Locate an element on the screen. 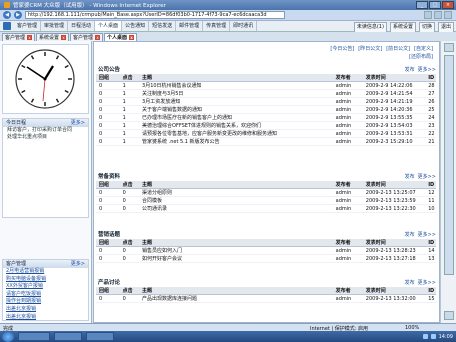  cell: 2009-2-9 14:21:19 is located at coordinates (394, 101).